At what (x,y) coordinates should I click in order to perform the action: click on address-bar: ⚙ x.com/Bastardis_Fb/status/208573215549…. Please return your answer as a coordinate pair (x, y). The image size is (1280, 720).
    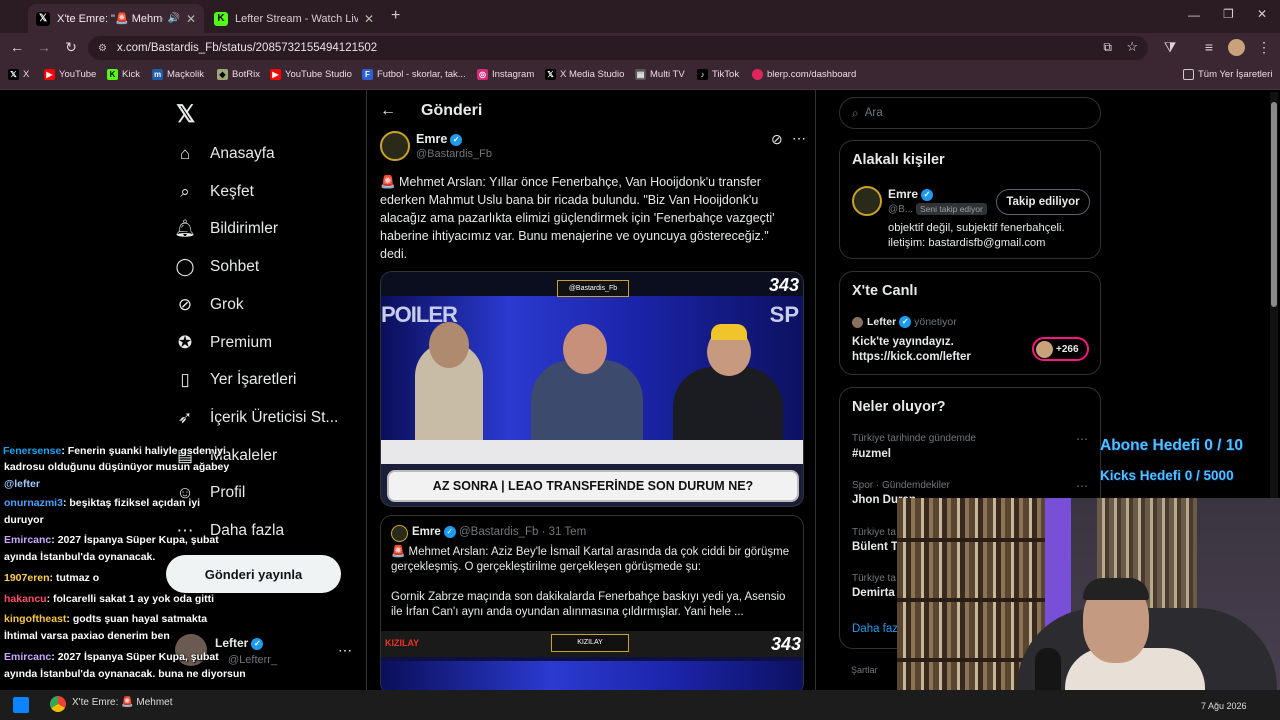
    Looking at the image, I should click on (618, 48).